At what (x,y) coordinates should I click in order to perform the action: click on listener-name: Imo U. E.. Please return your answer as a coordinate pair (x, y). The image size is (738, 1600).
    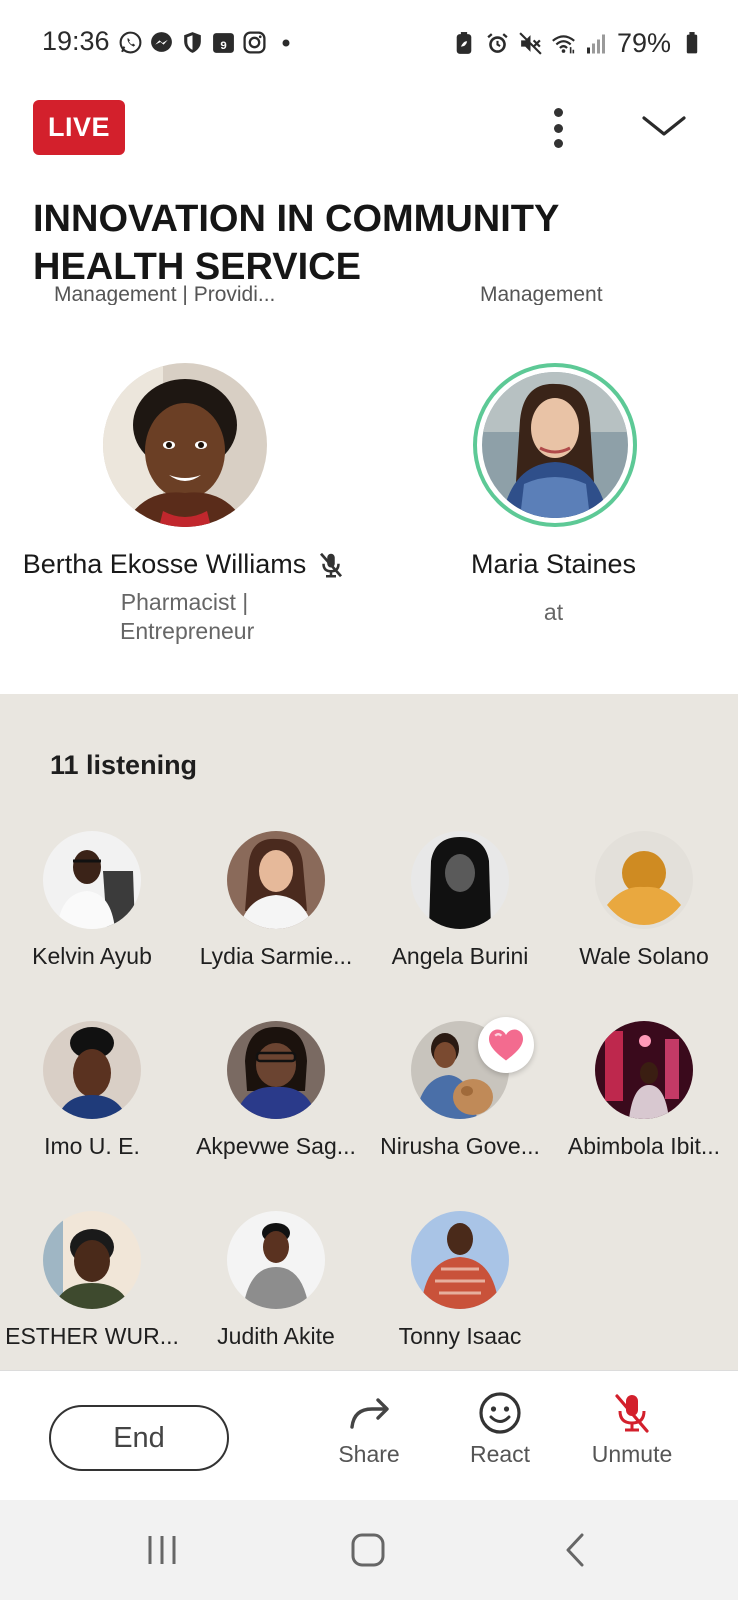
    Looking at the image, I should click on (92, 1146).